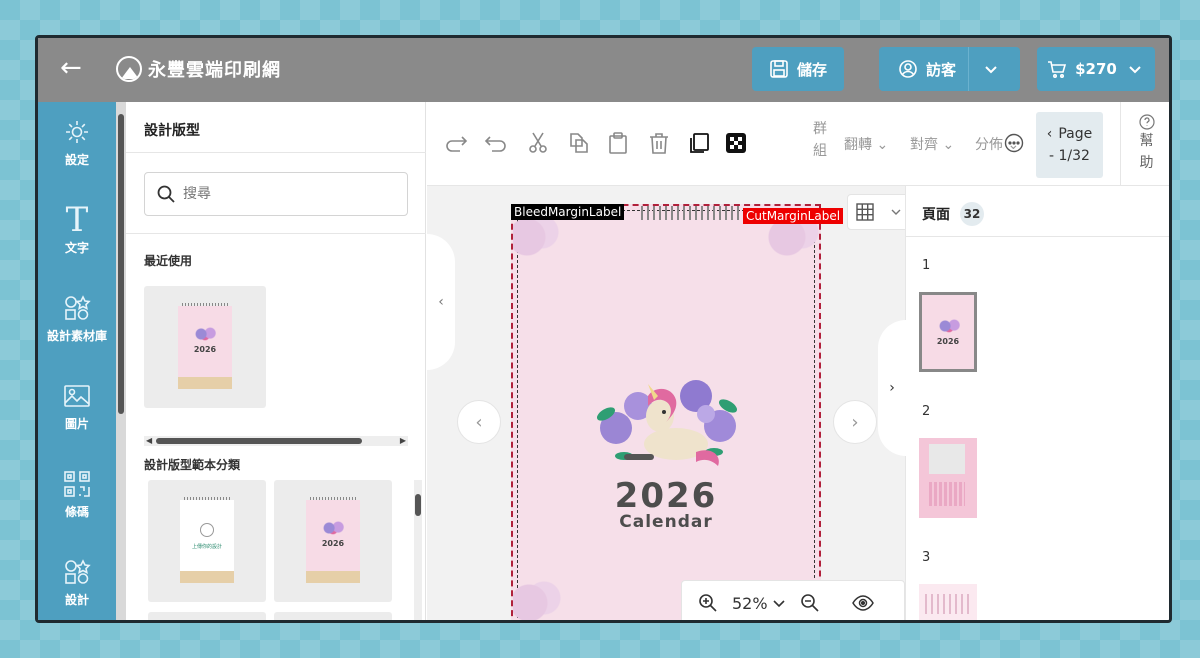  I want to click on zoom-controls: 52%, so click(793, 600).